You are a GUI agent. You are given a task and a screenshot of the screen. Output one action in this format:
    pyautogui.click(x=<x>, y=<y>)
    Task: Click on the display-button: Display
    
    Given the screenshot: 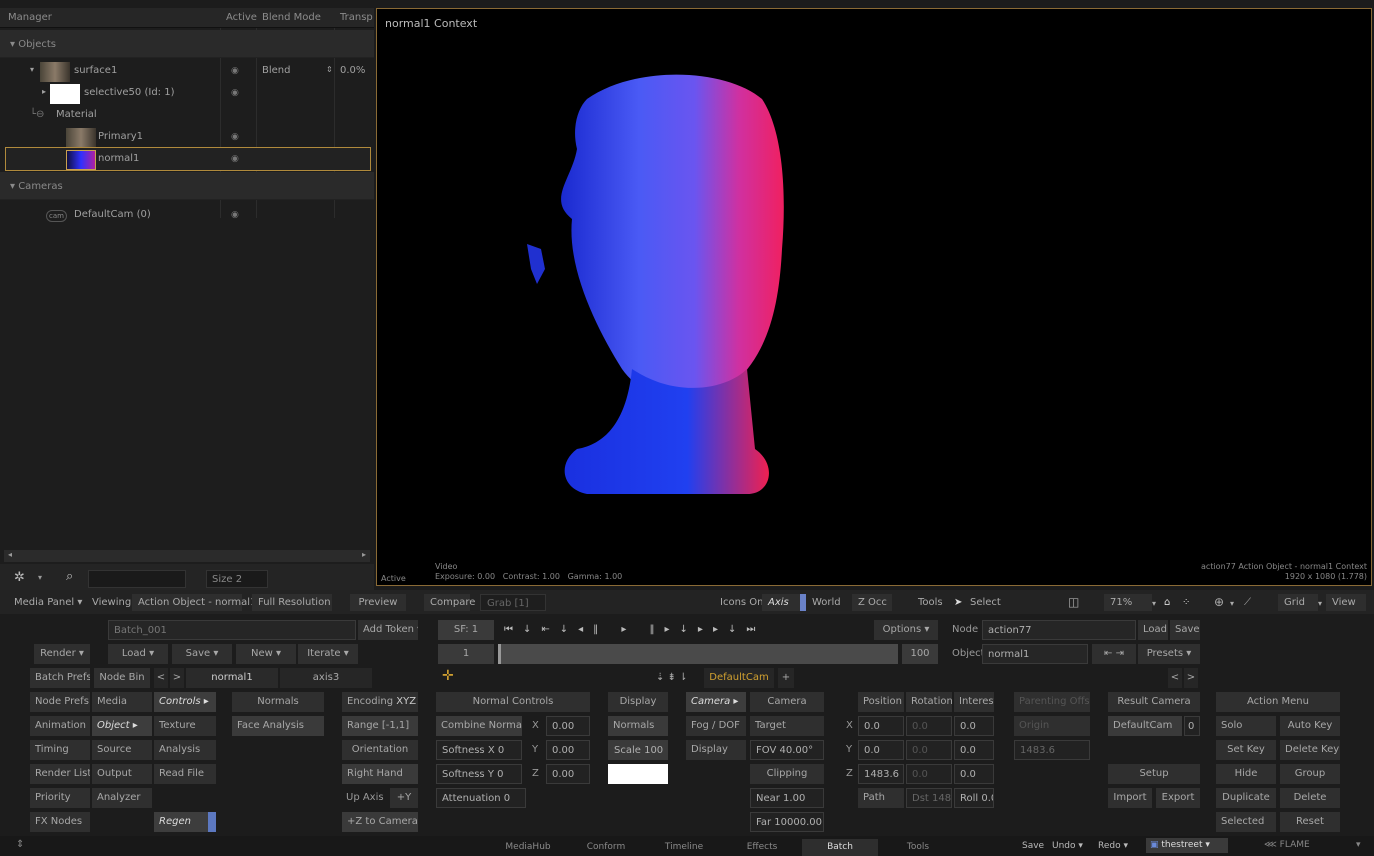 What is the action you would take?
    pyautogui.click(x=716, y=750)
    